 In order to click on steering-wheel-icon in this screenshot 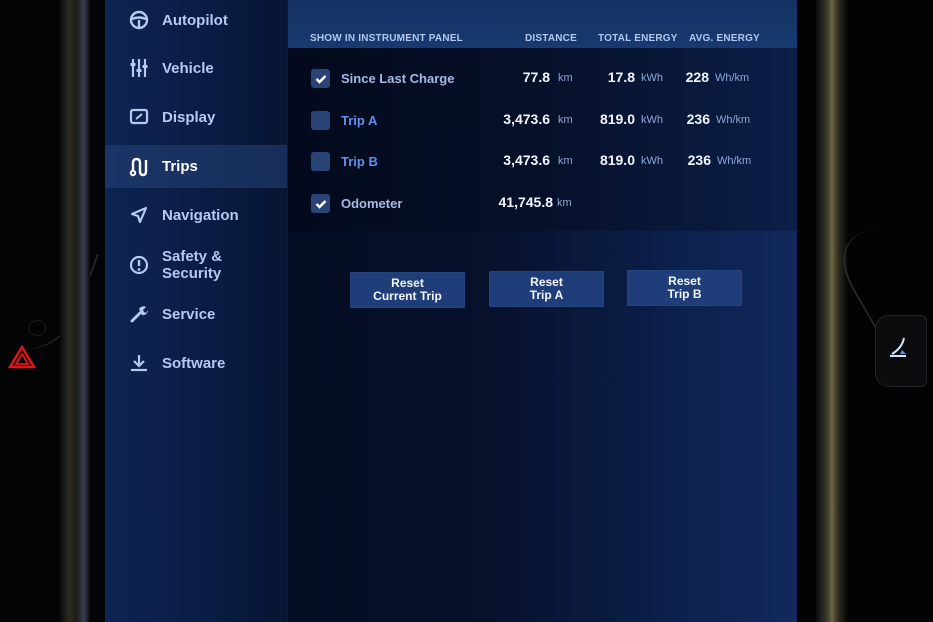, I will do `click(139, 20)`.